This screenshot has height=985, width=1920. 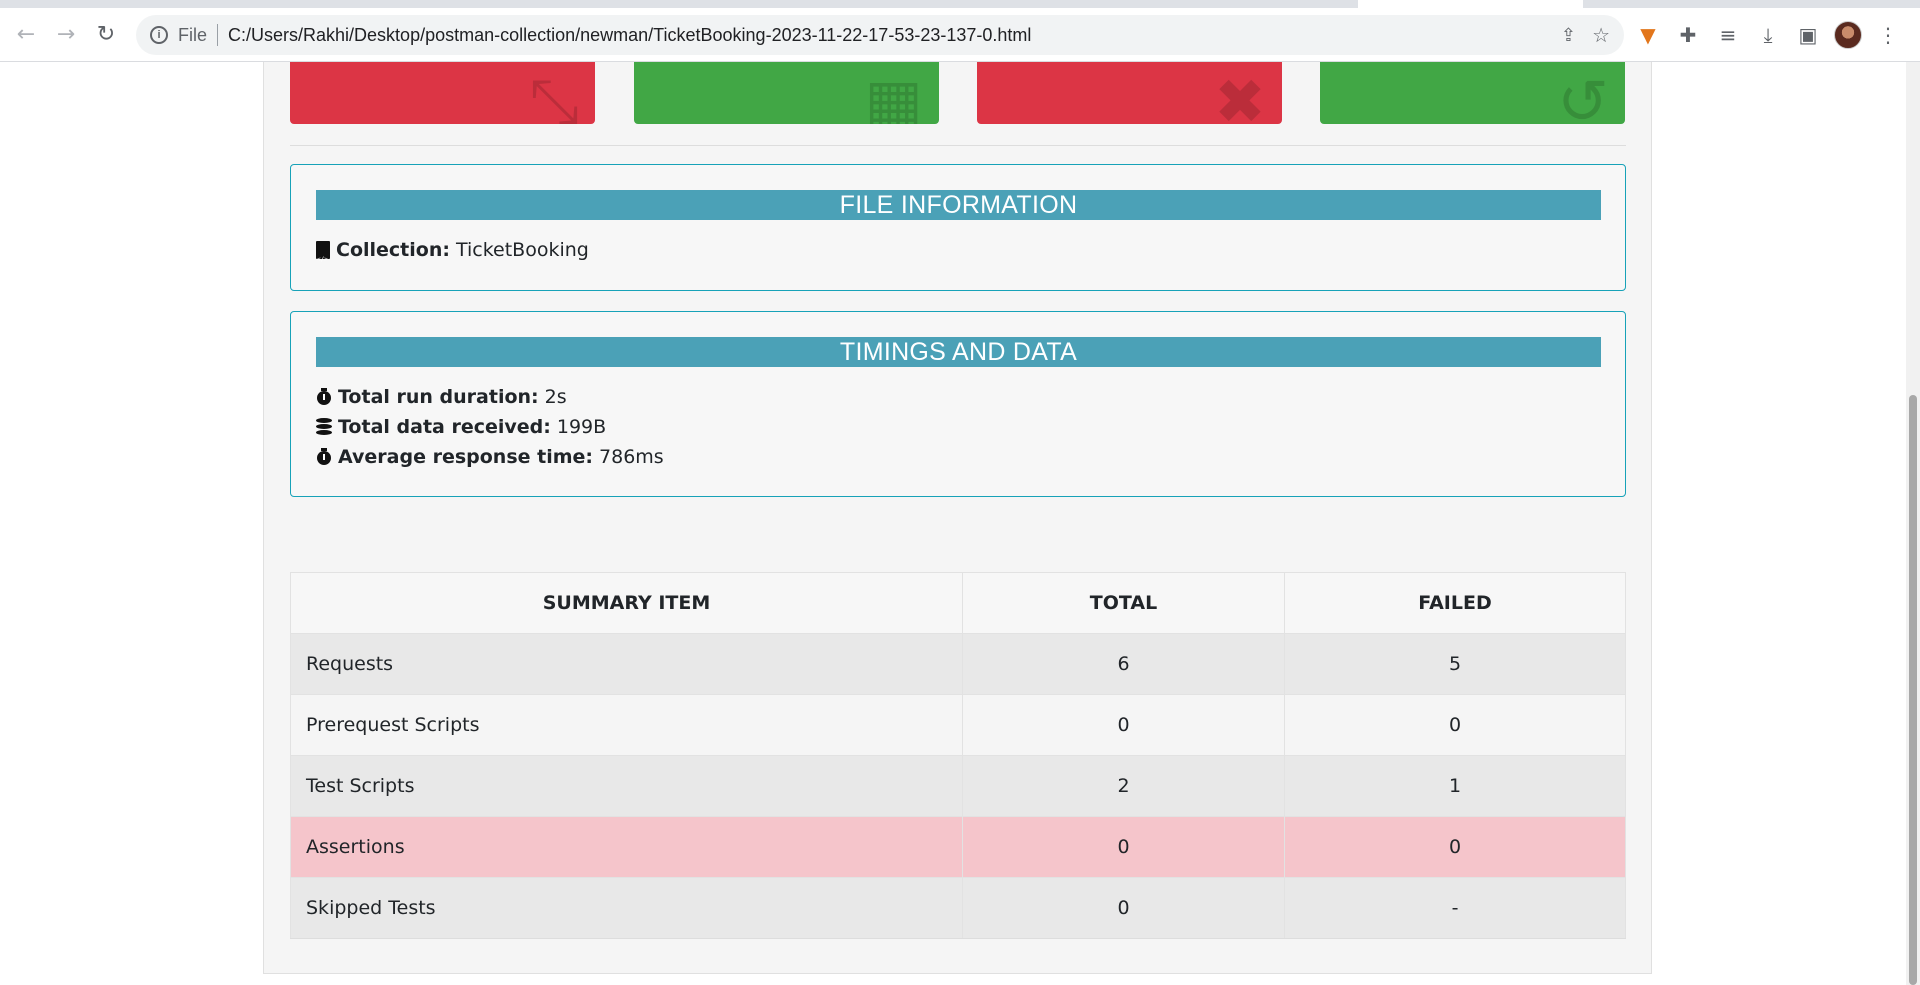 I want to click on profile-avatar, so click(x=1848, y=35).